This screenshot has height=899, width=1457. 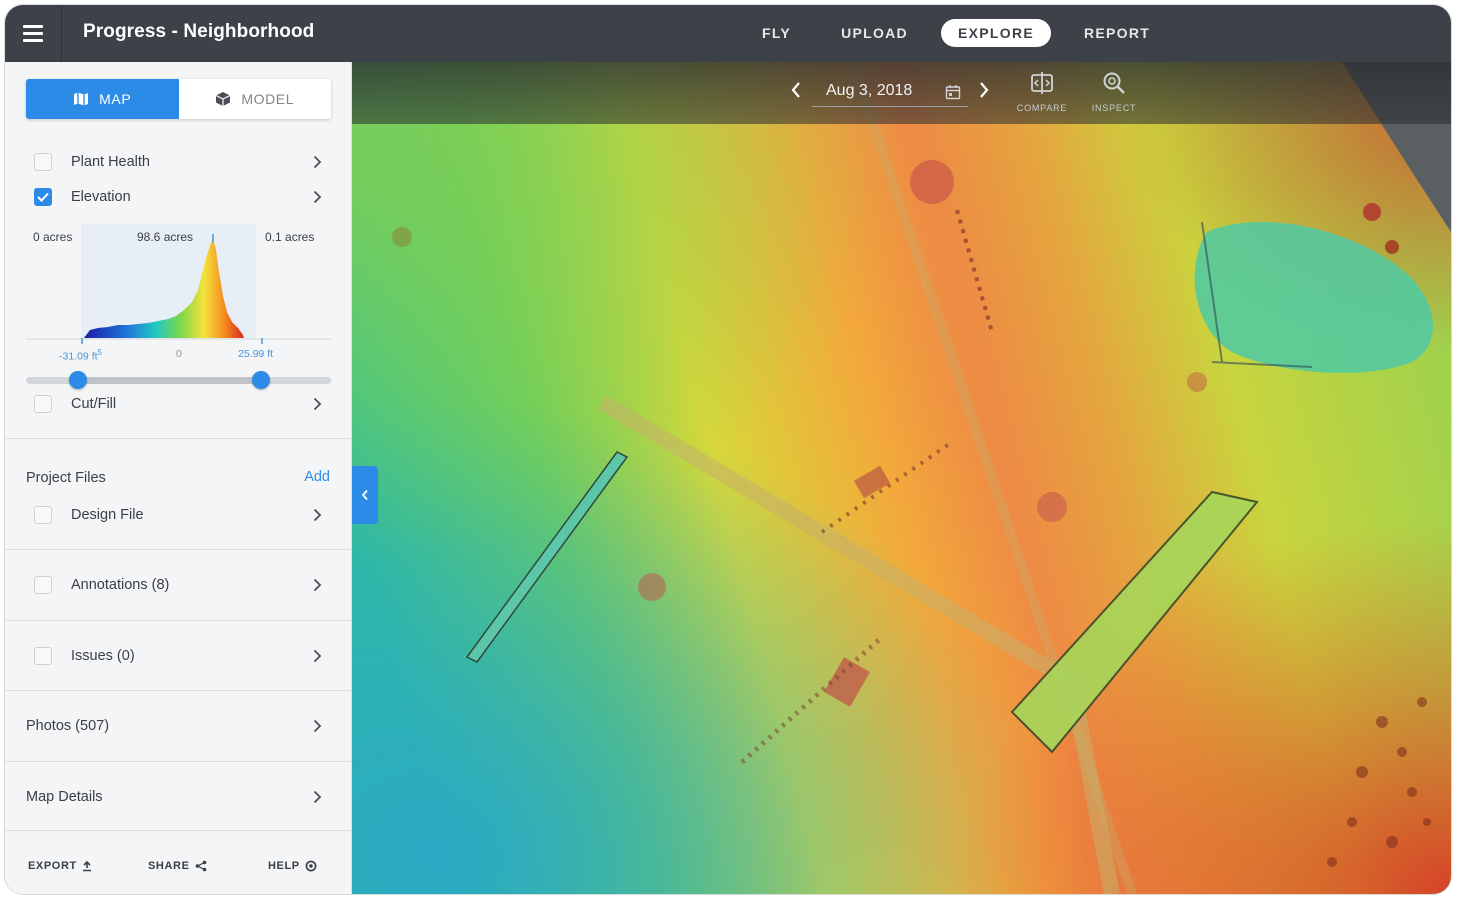 I want to click on design-file-checkbox, so click(x=43, y=515).